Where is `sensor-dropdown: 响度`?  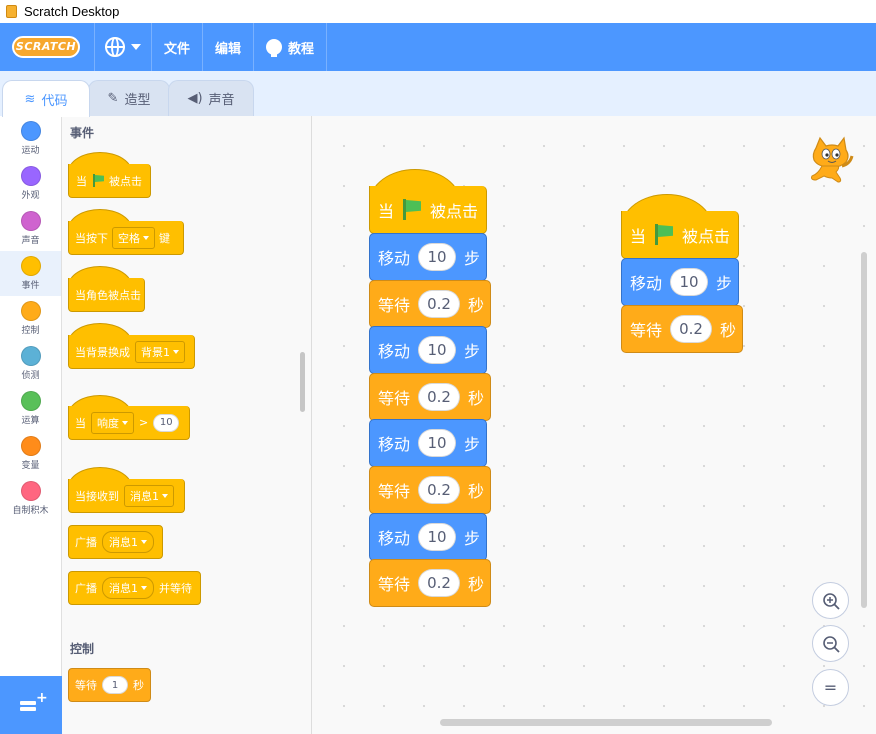
sensor-dropdown: 响度 is located at coordinates (112, 422).